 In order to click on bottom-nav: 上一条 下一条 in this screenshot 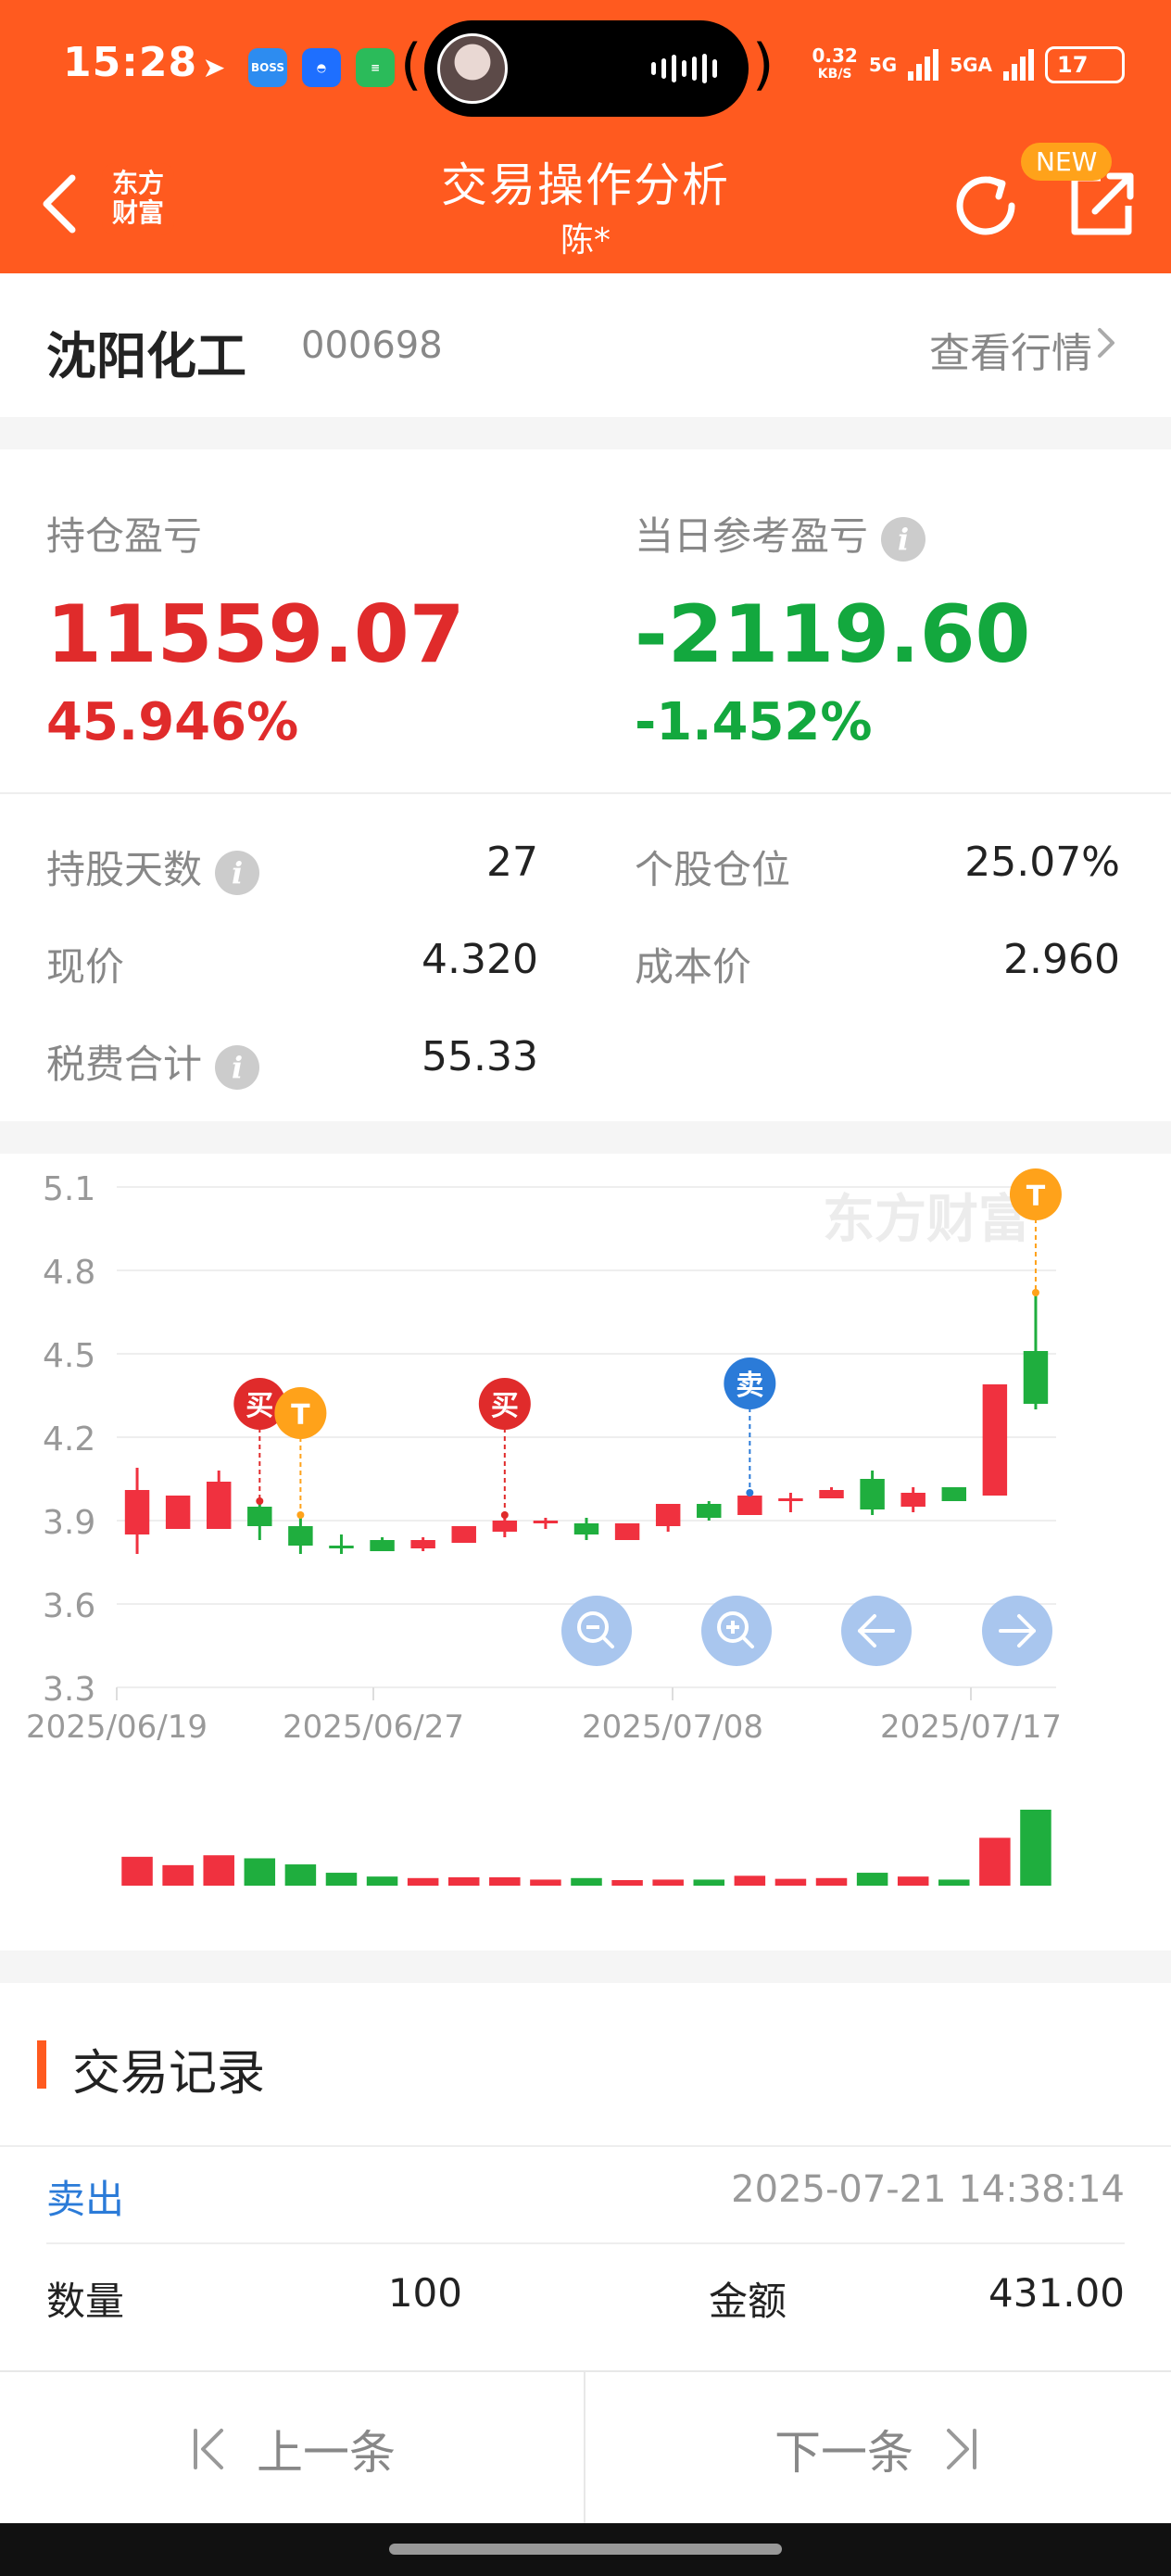, I will do `click(585, 2447)`.